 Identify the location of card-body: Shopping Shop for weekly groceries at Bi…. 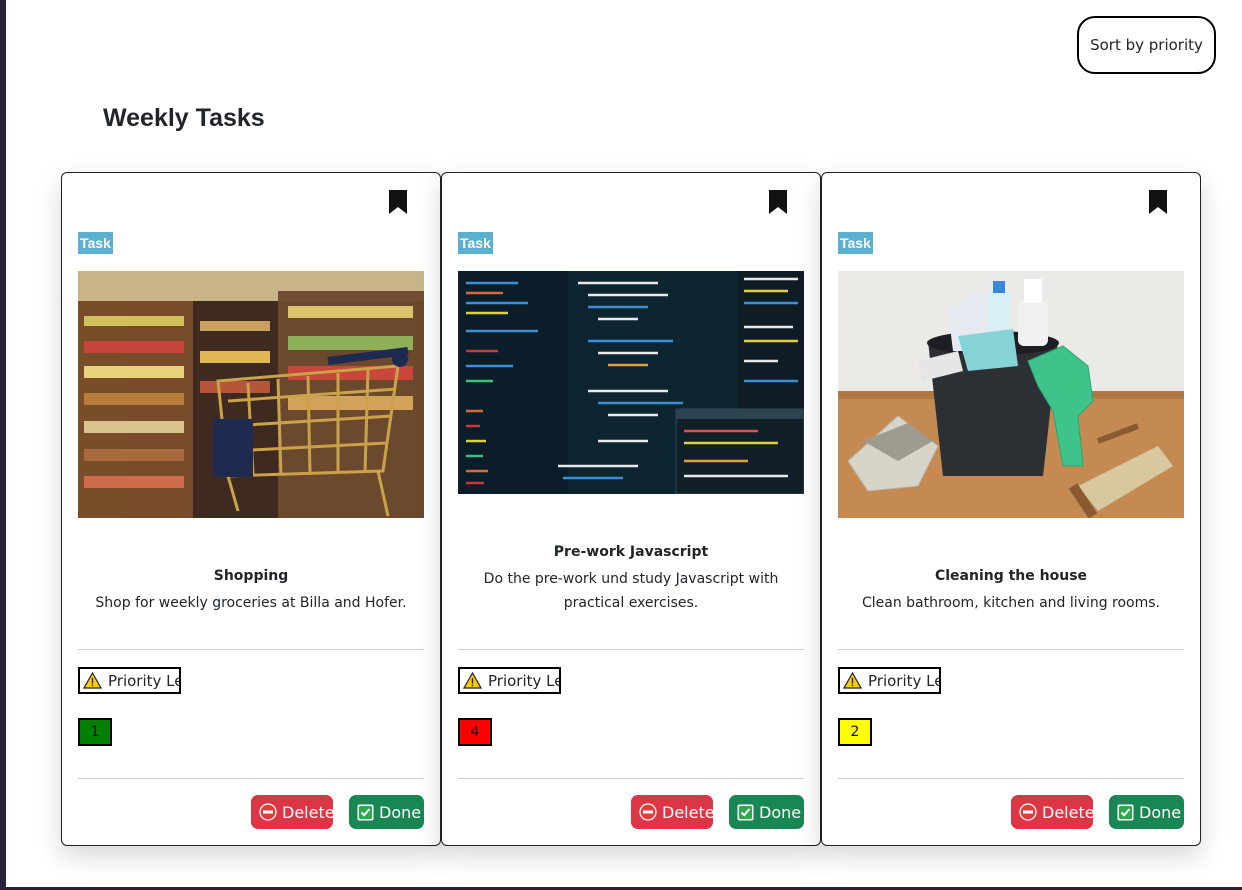
(251, 591).